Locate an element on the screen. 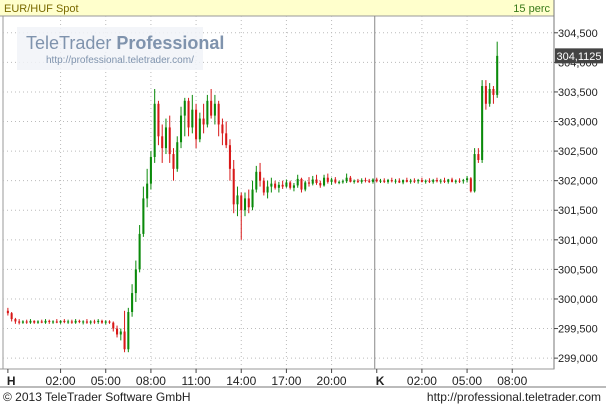  y-tick-label: 299,000 is located at coordinates (578, 359).